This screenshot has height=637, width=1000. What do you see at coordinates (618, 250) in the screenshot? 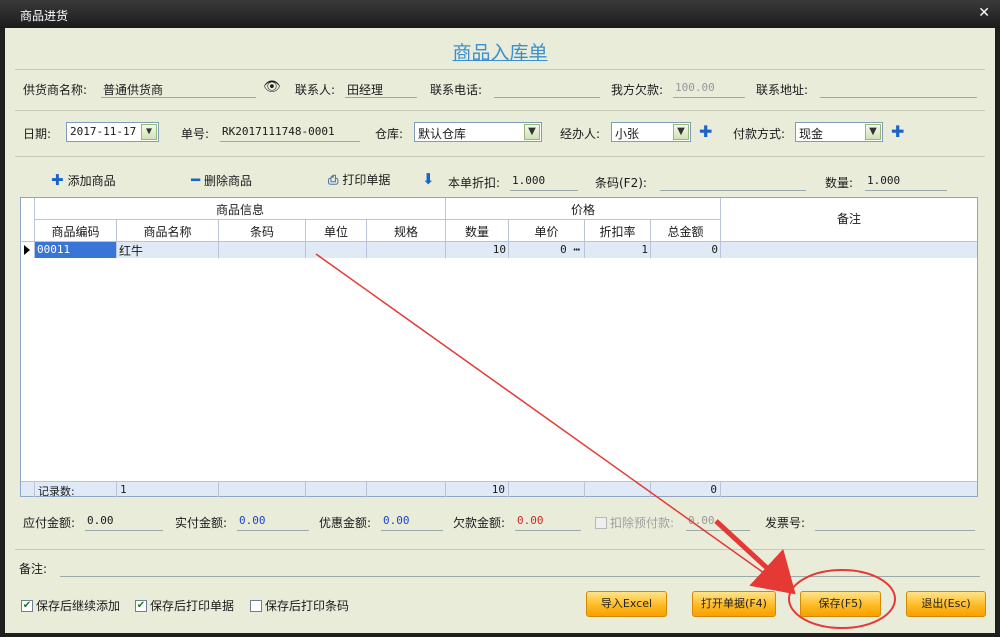
I see `cell-discount: 1` at bounding box center [618, 250].